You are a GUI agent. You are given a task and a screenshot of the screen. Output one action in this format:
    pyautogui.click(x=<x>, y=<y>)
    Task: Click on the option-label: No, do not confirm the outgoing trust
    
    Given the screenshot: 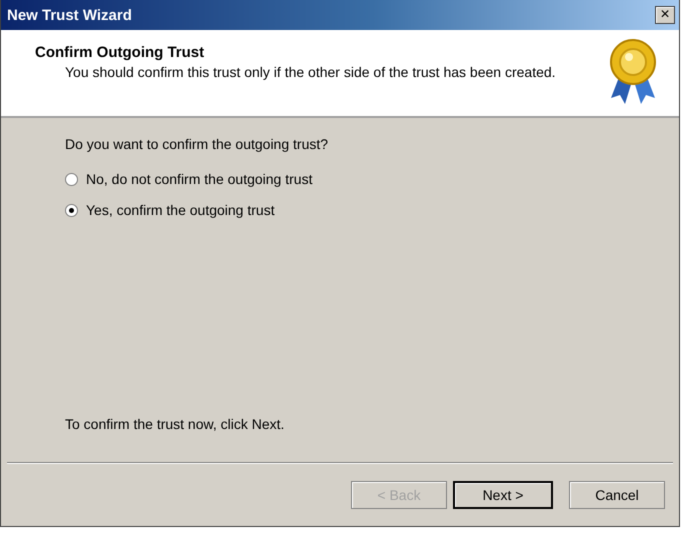 What is the action you would take?
    pyautogui.click(x=199, y=179)
    